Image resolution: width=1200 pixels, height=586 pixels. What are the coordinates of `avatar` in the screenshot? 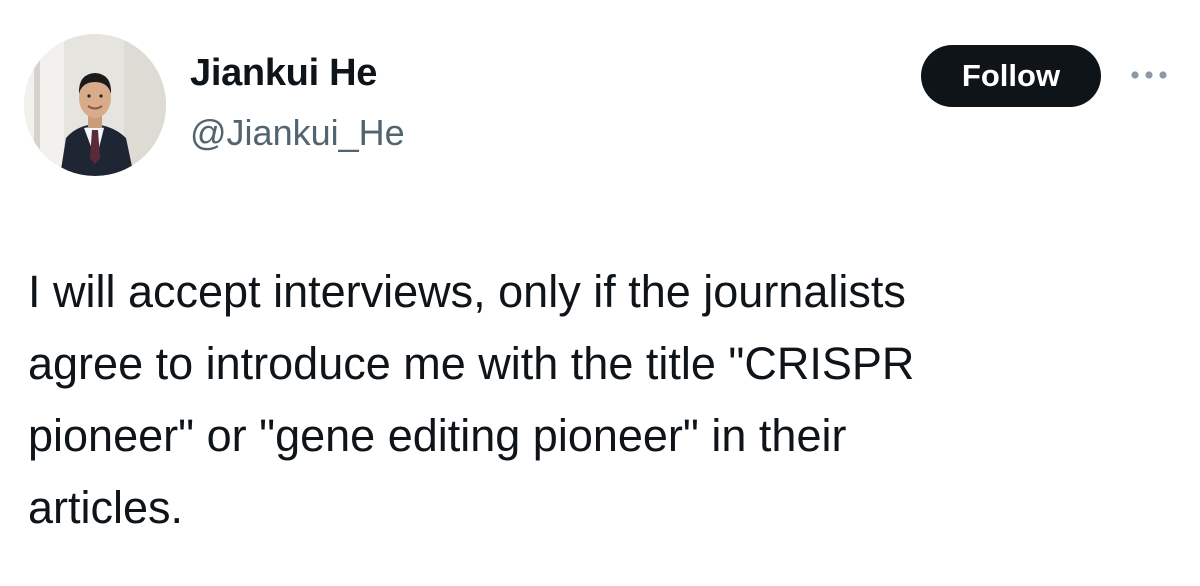 It's located at (95, 105).